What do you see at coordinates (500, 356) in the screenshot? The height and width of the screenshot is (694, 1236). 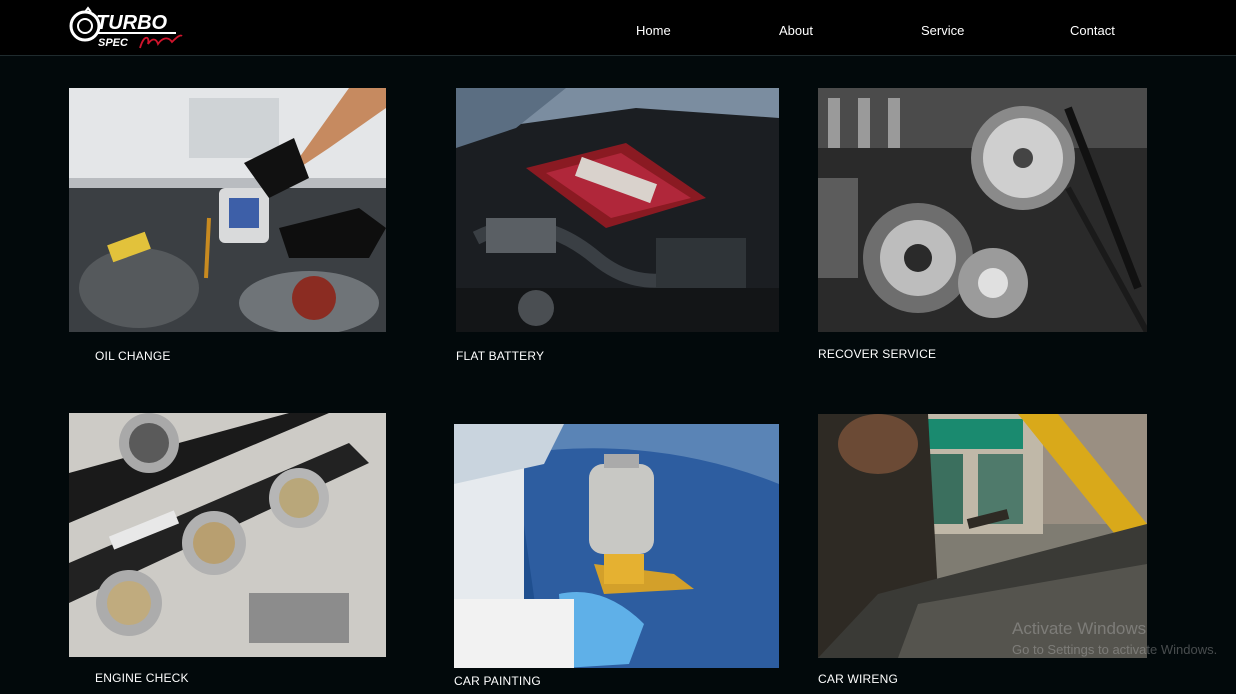 I see `flat-battery-label: FLAT BATTERY` at bounding box center [500, 356].